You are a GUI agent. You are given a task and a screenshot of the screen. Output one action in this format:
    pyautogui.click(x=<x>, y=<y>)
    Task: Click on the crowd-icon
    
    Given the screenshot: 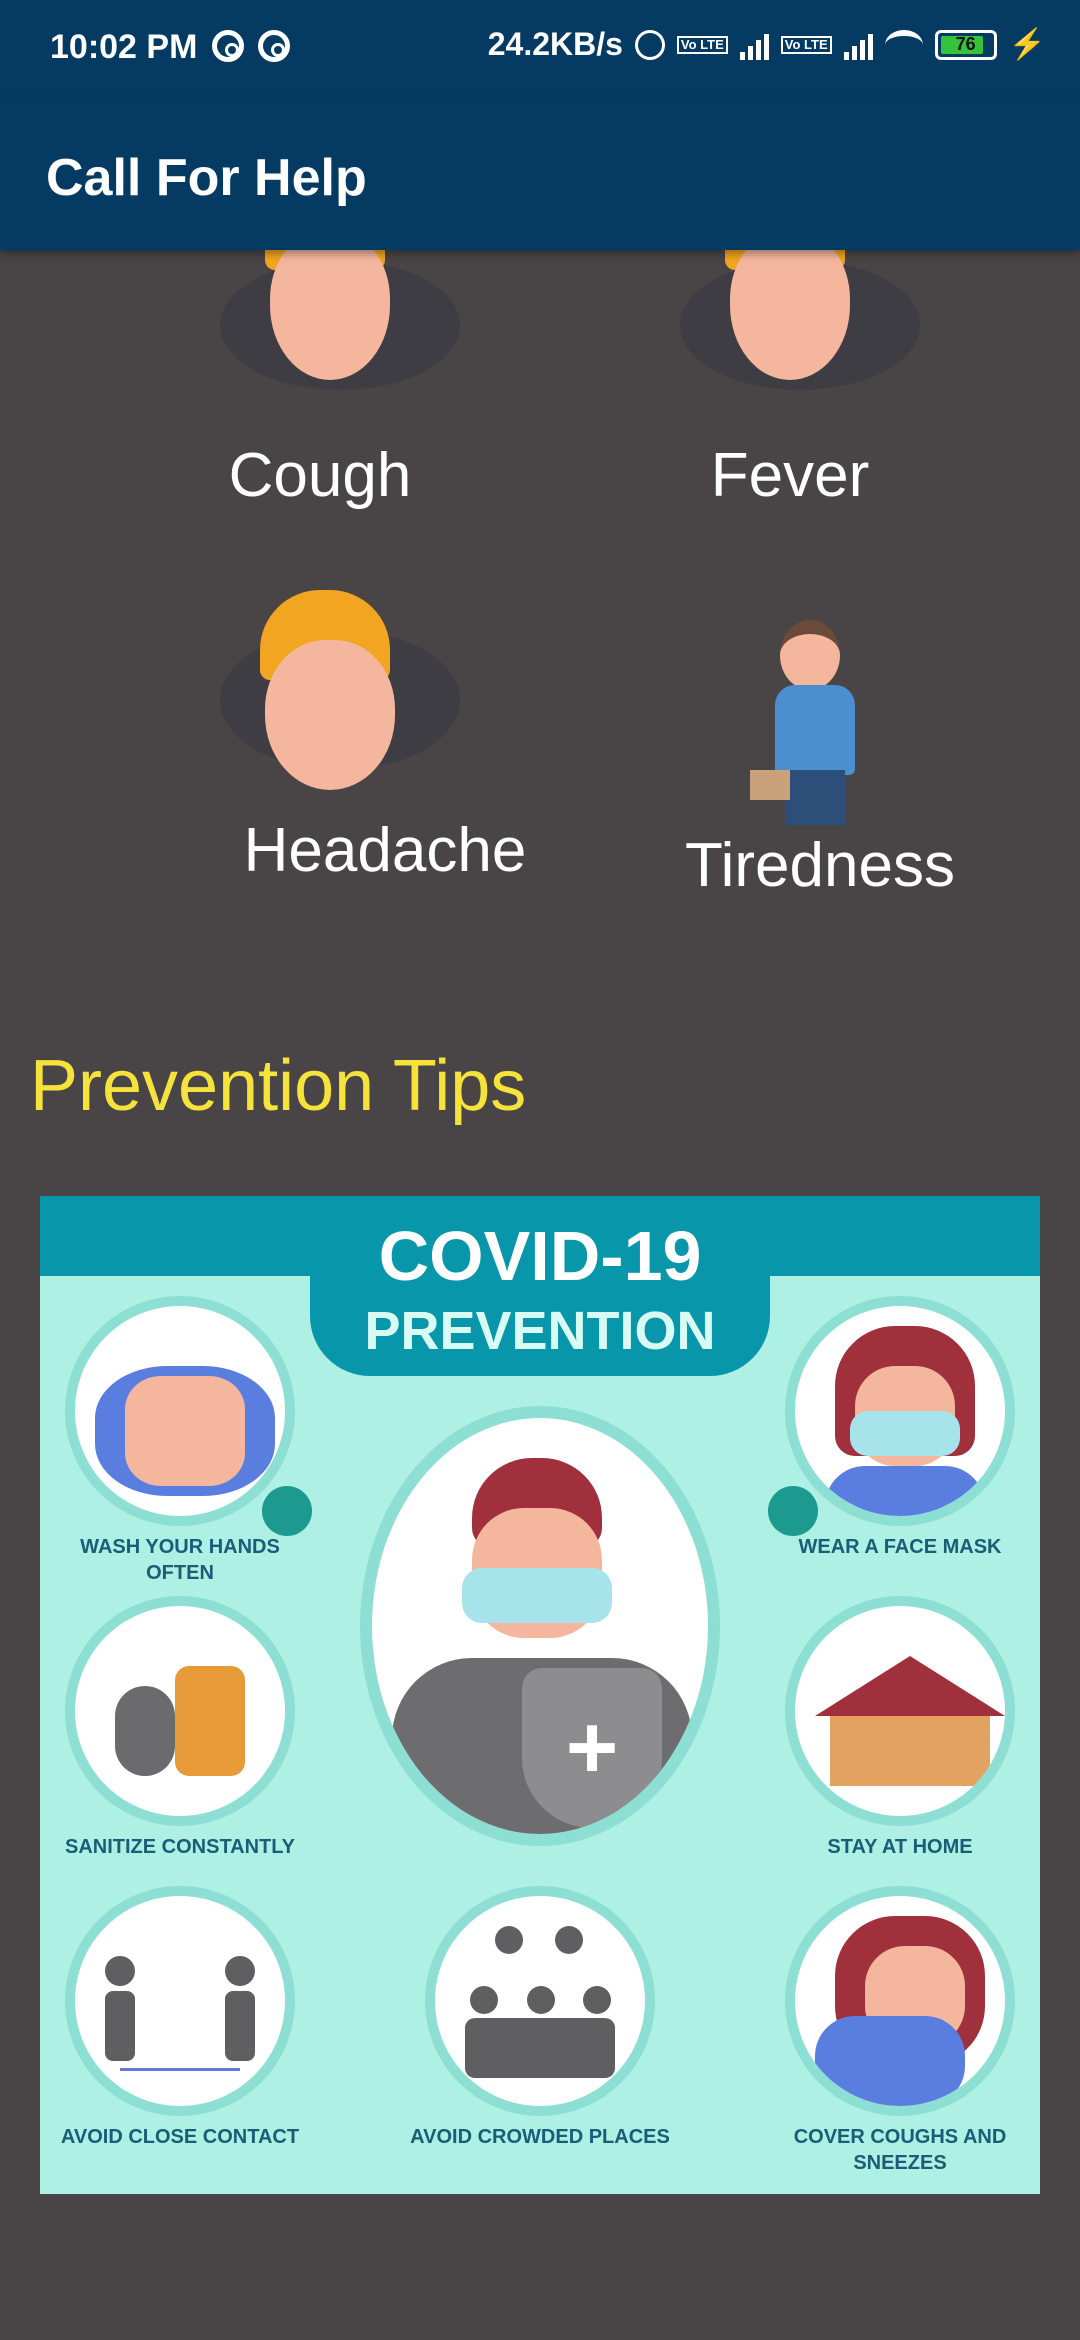 What is the action you would take?
    pyautogui.click(x=540, y=2001)
    